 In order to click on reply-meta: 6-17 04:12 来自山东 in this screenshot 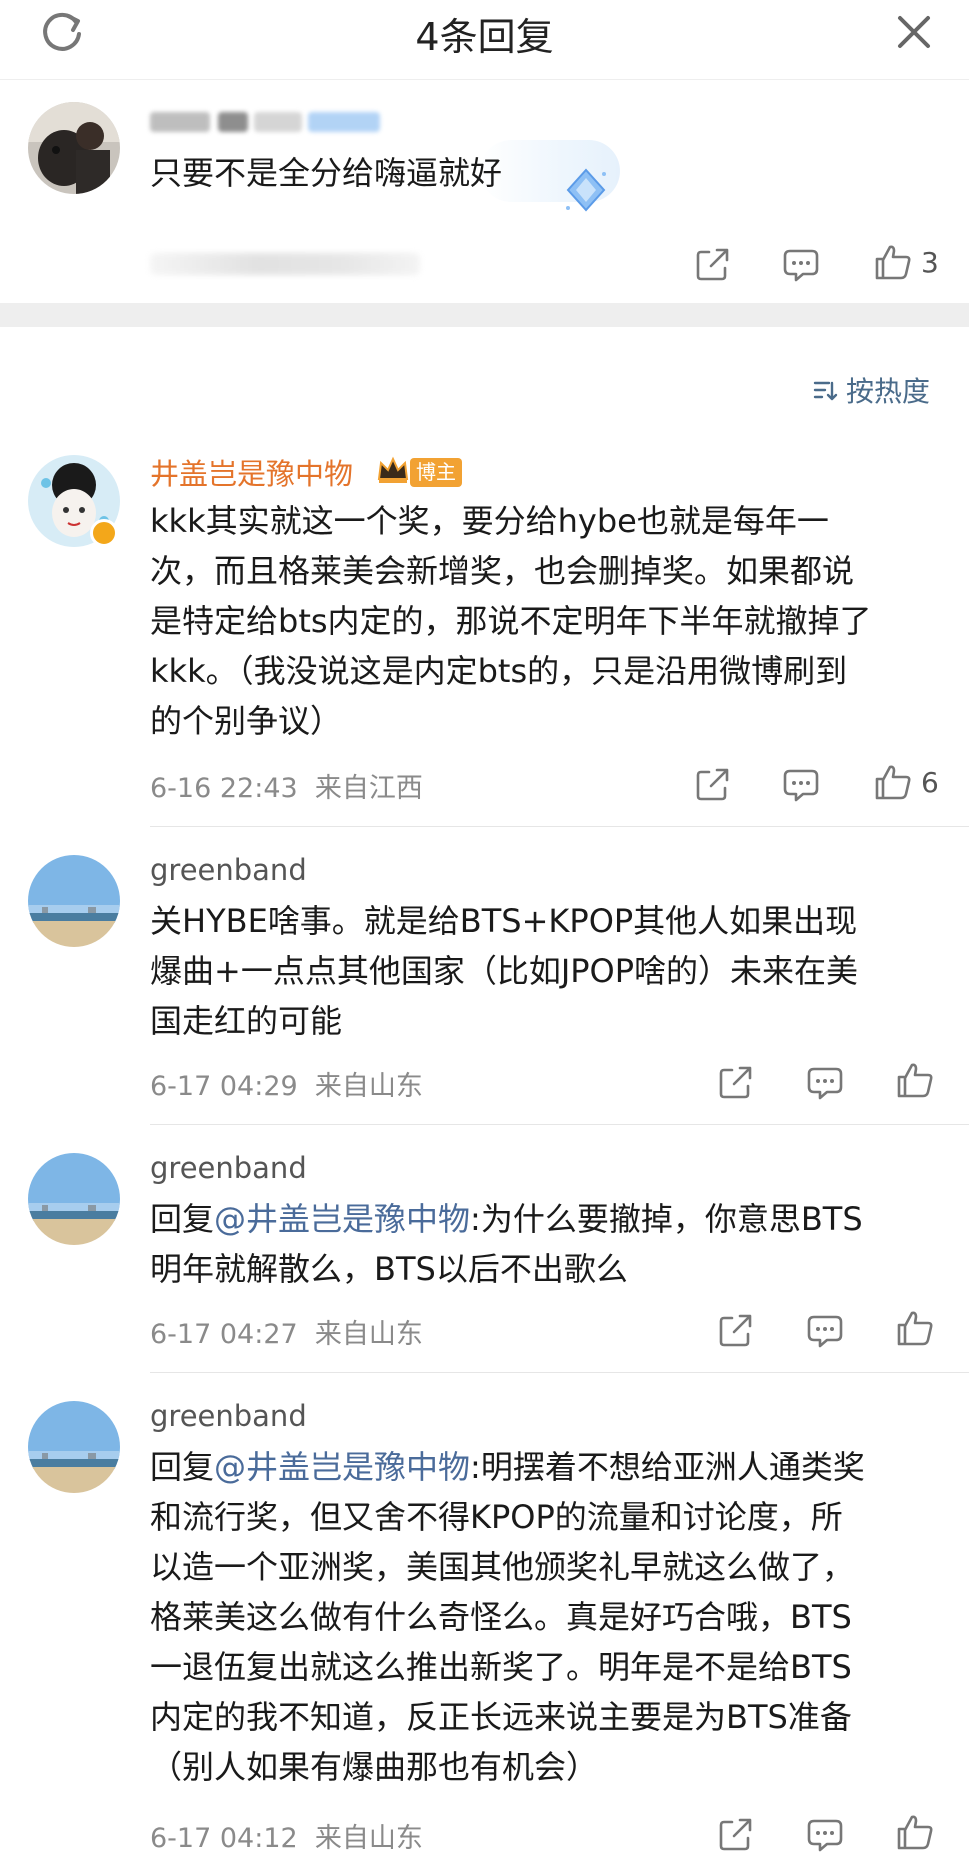, I will do `click(286, 1838)`.